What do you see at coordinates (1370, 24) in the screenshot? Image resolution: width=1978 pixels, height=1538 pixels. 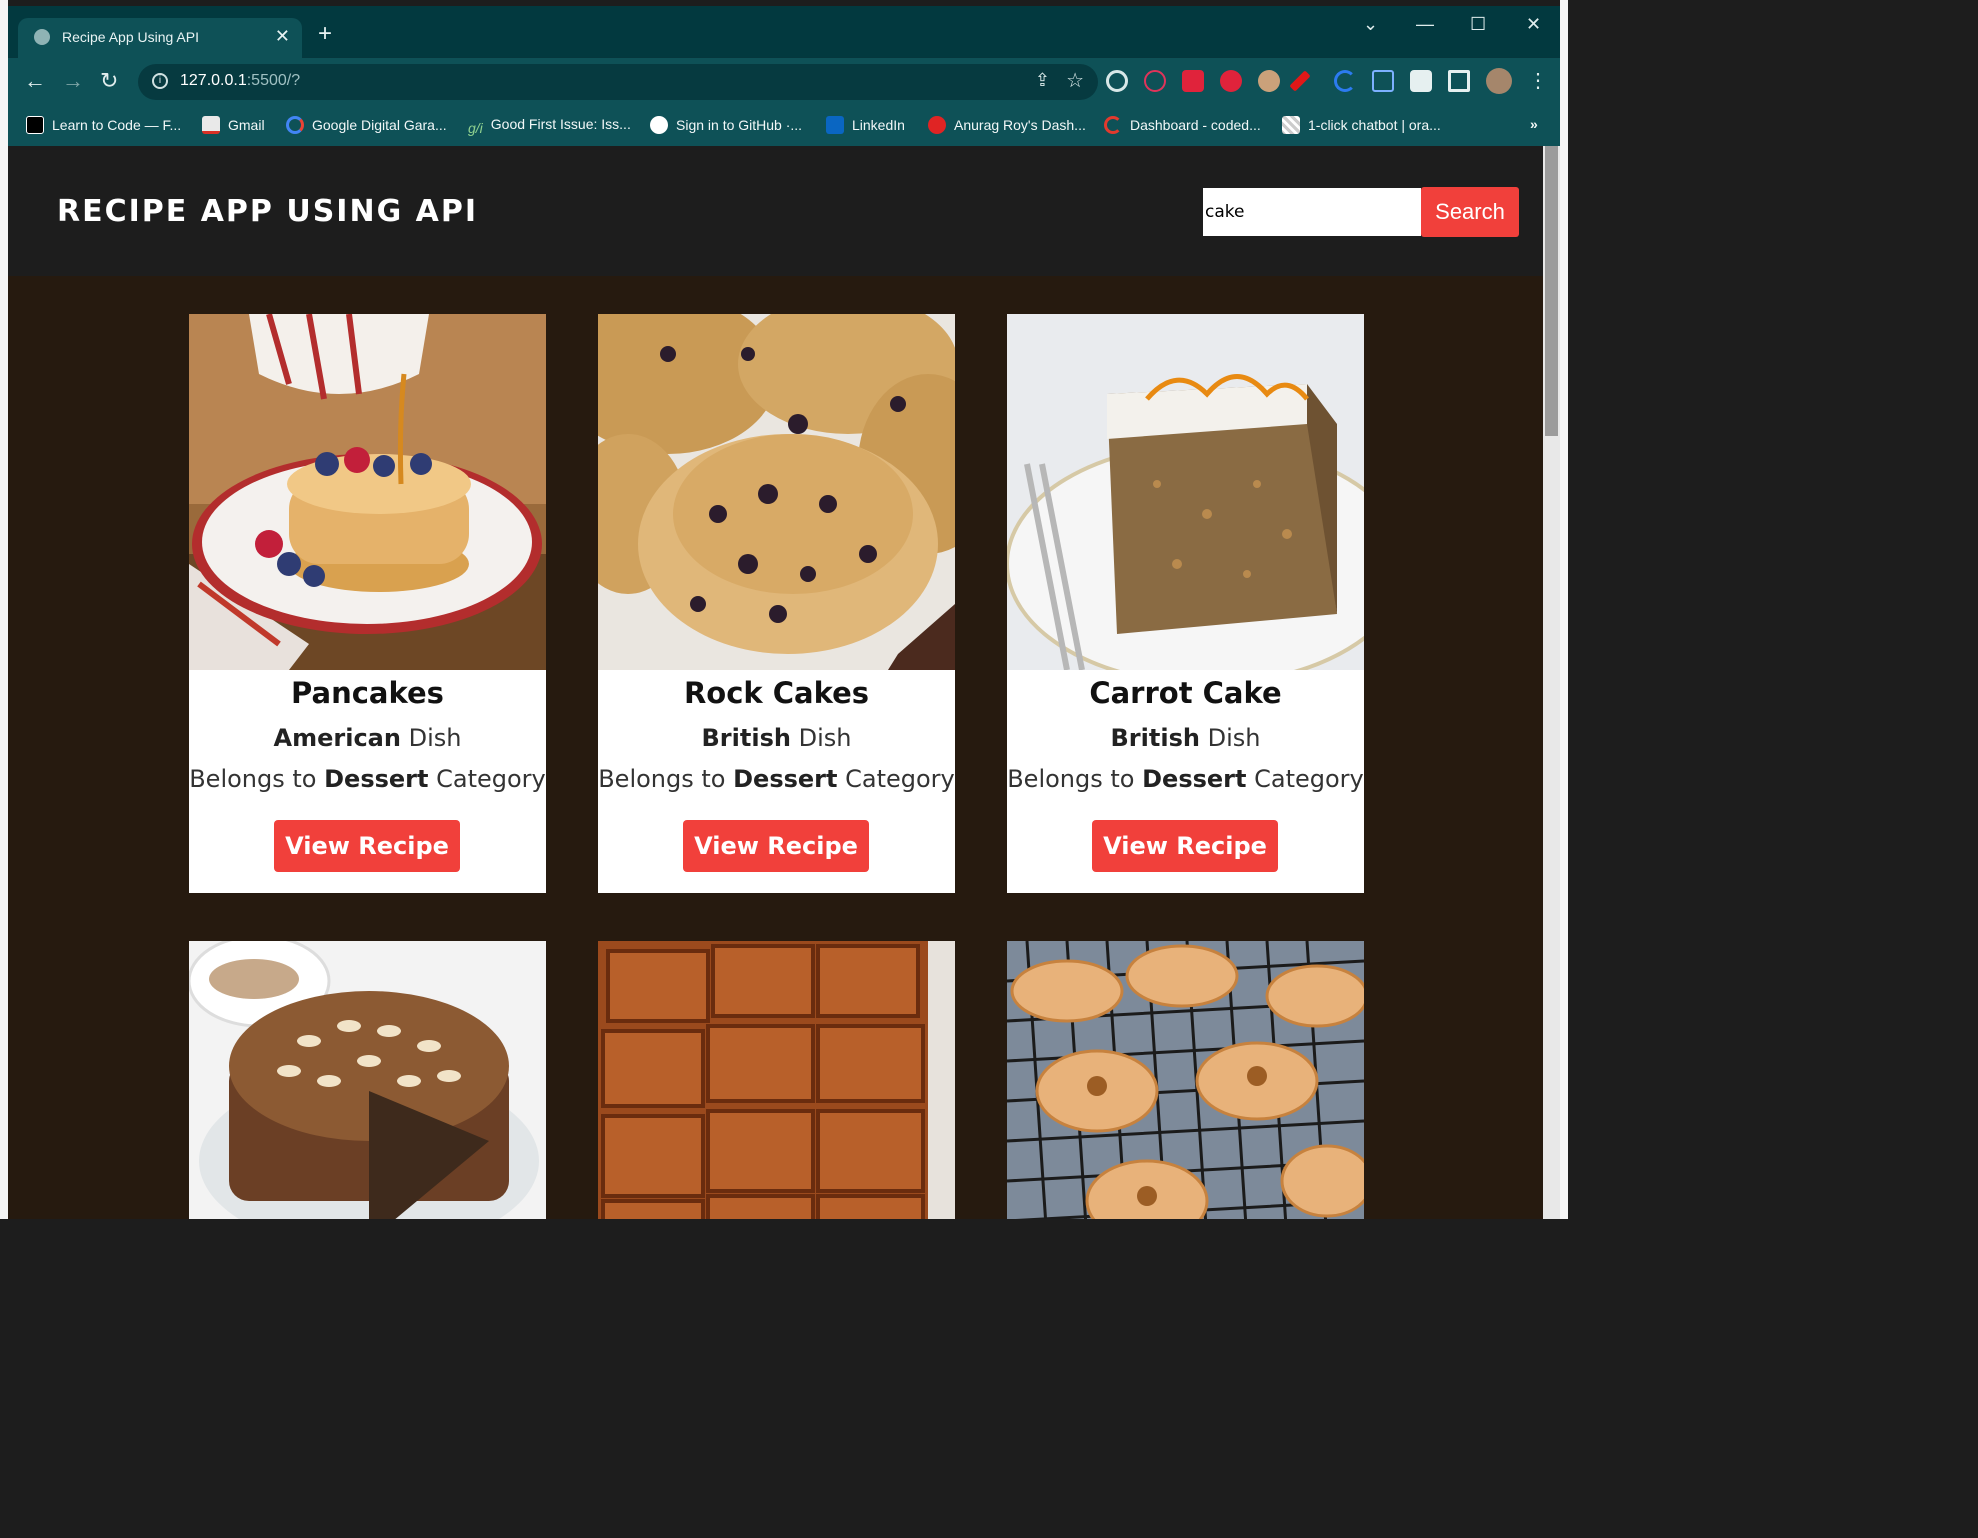 I see `tab-search-icon: ⌄` at bounding box center [1370, 24].